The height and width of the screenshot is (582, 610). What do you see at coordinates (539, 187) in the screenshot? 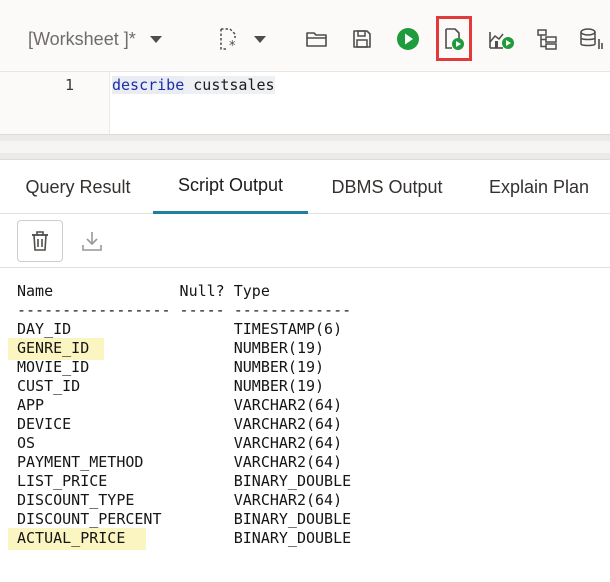
I see `tab-explain-plan: Explain Plan` at bounding box center [539, 187].